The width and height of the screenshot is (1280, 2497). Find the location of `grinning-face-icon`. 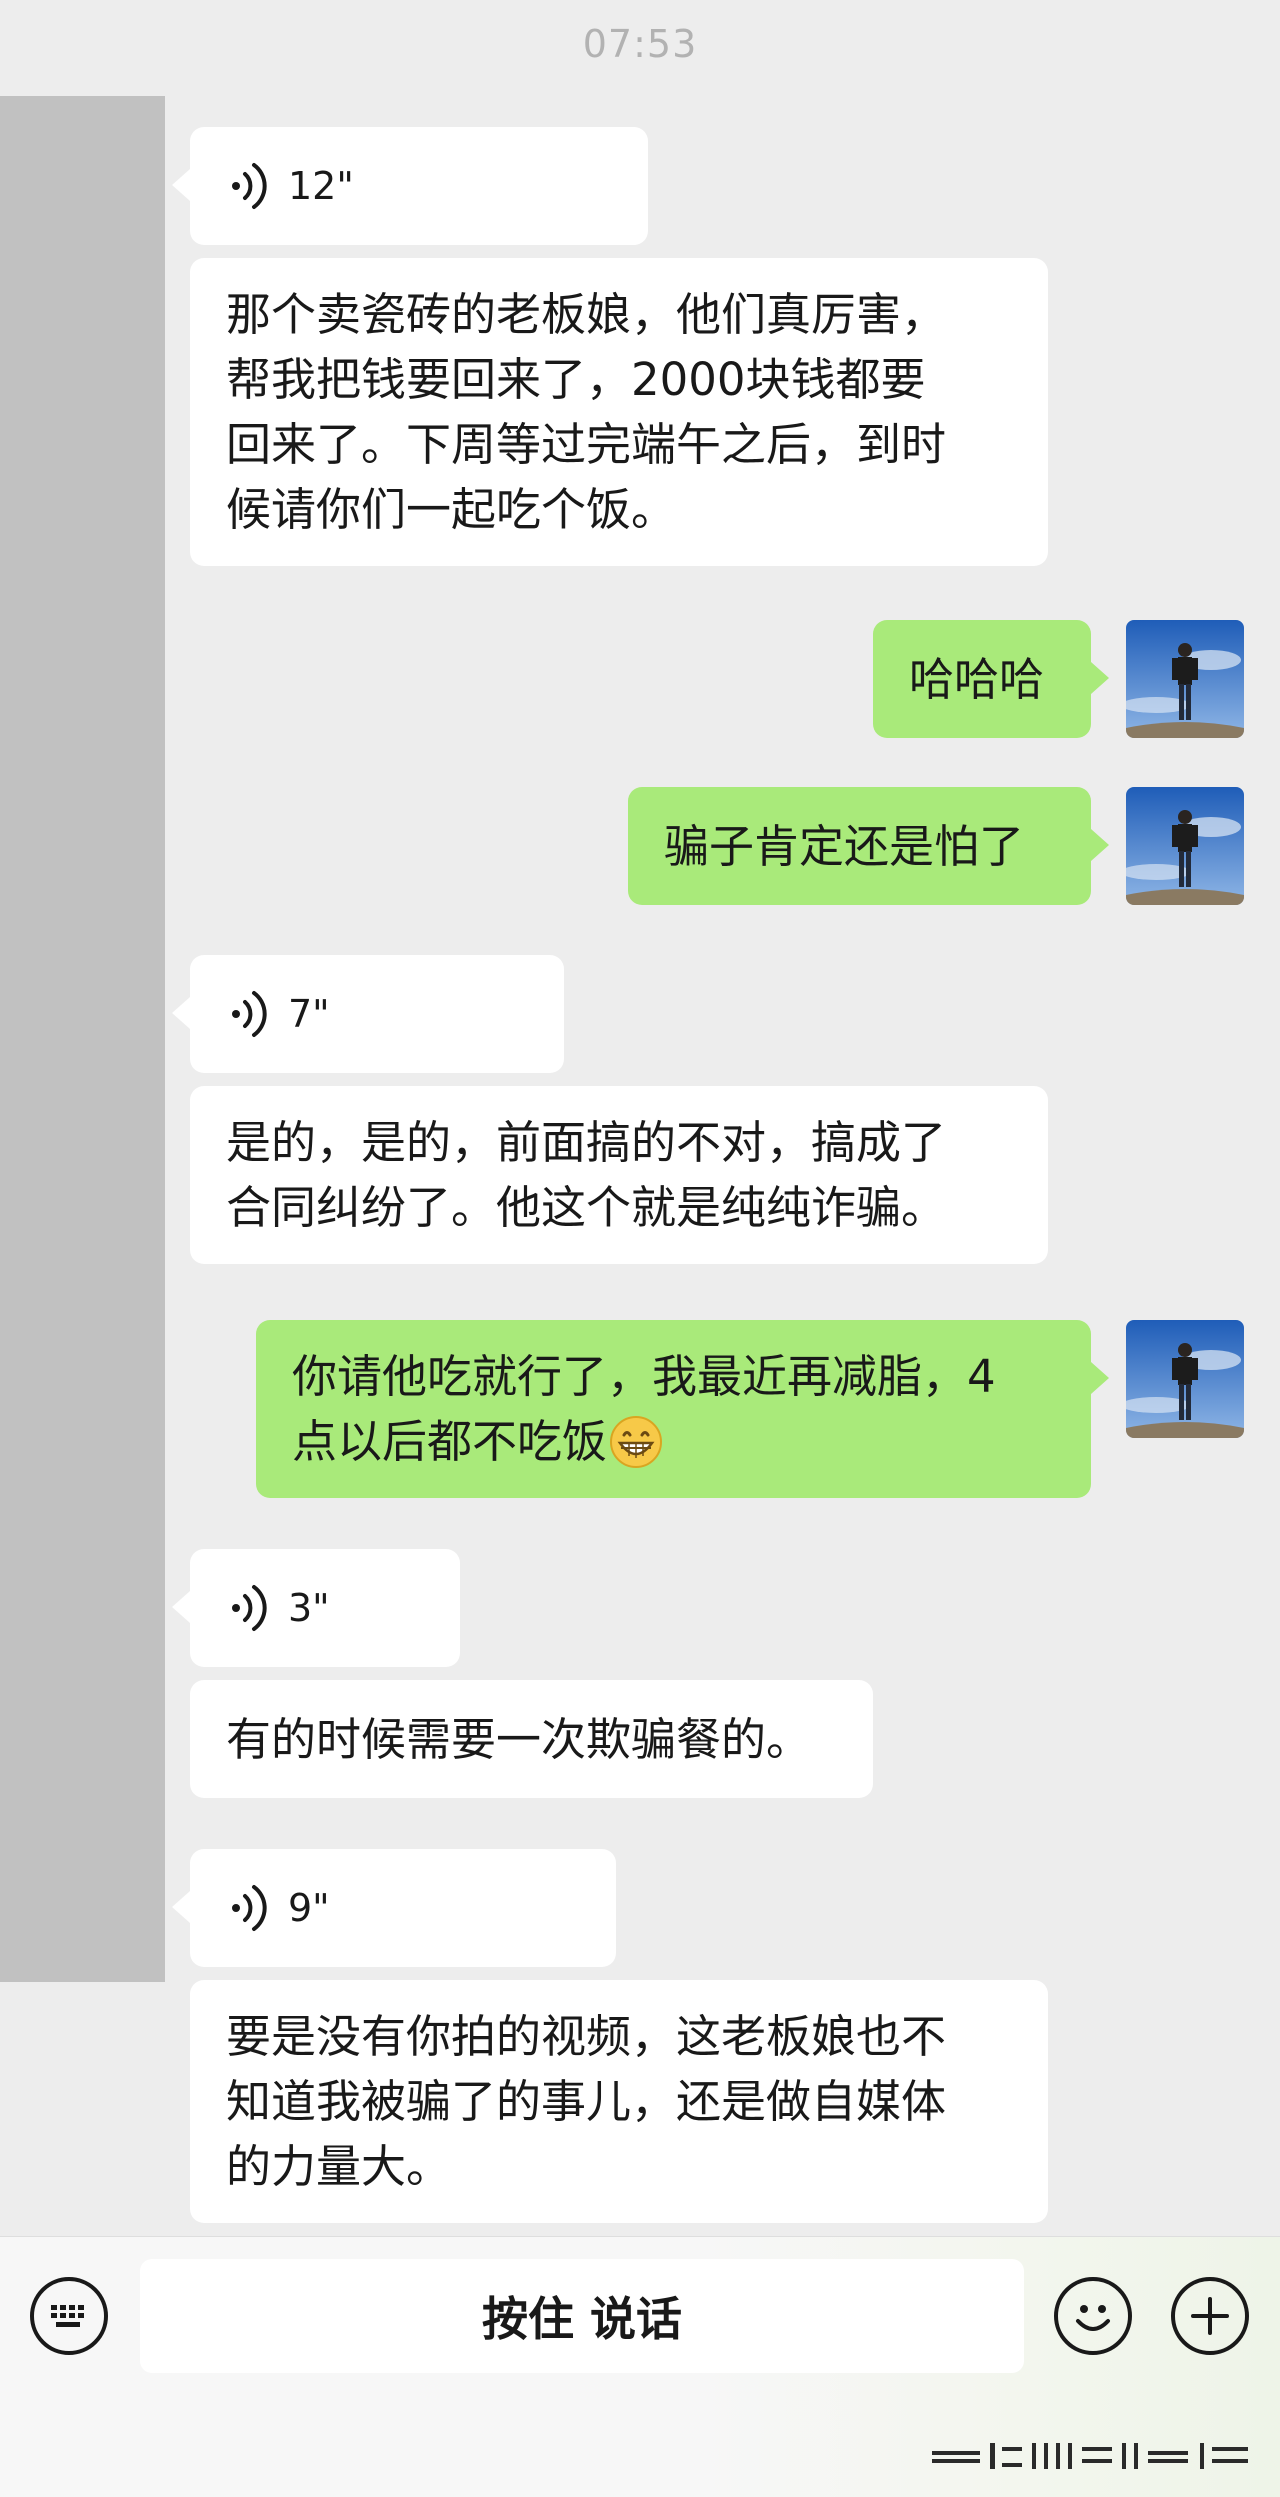

grinning-face-icon is located at coordinates (636, 1441).